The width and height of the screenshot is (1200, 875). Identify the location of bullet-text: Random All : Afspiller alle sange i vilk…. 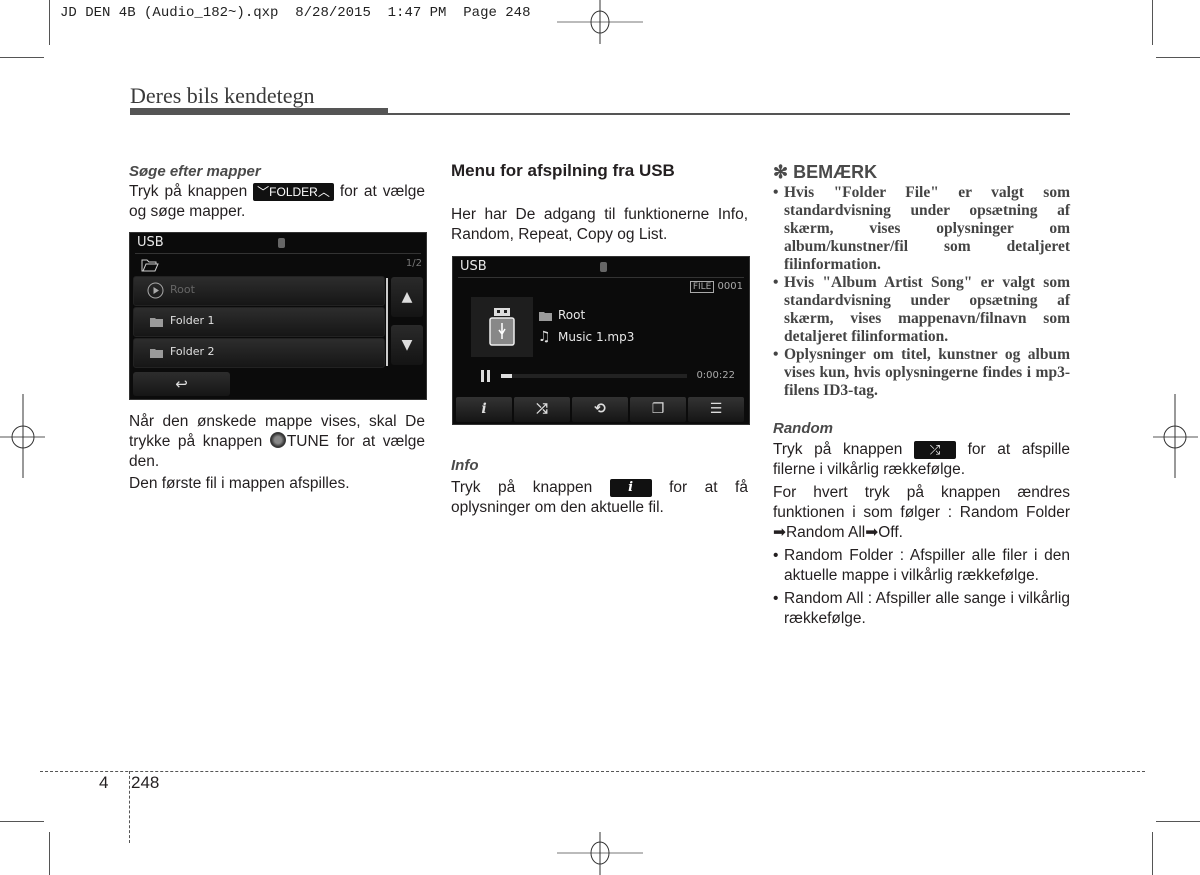
(927, 608).